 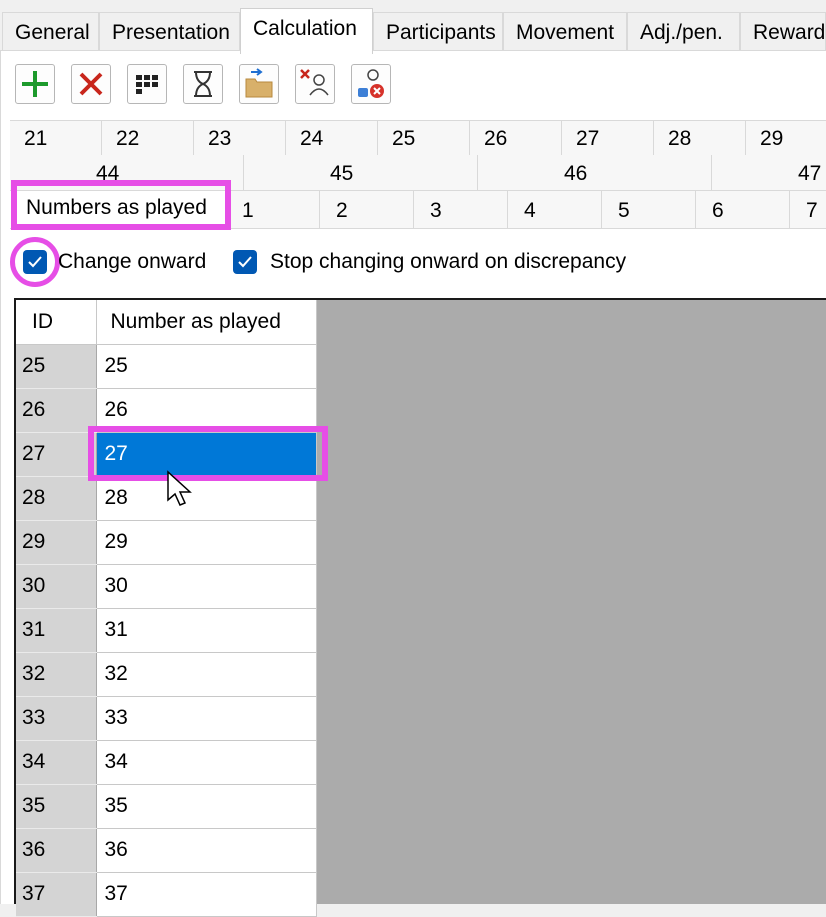 I want to click on hourglass-button, so click(x=203, y=84).